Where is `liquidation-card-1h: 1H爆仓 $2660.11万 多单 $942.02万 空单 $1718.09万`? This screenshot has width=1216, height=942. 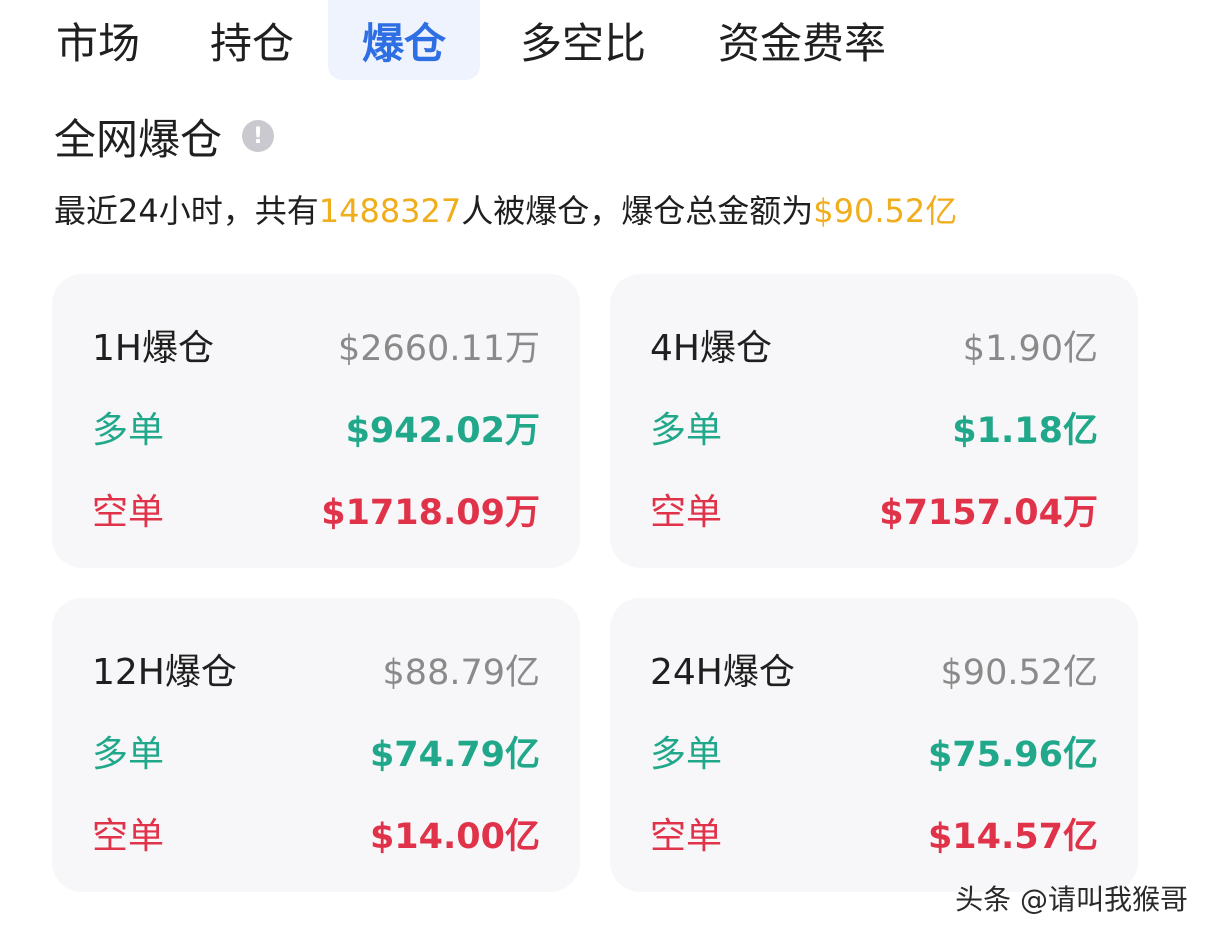 liquidation-card-1h: 1H爆仓 $2660.11万 多单 $942.02万 空单 $1718.09万 is located at coordinates (316, 421).